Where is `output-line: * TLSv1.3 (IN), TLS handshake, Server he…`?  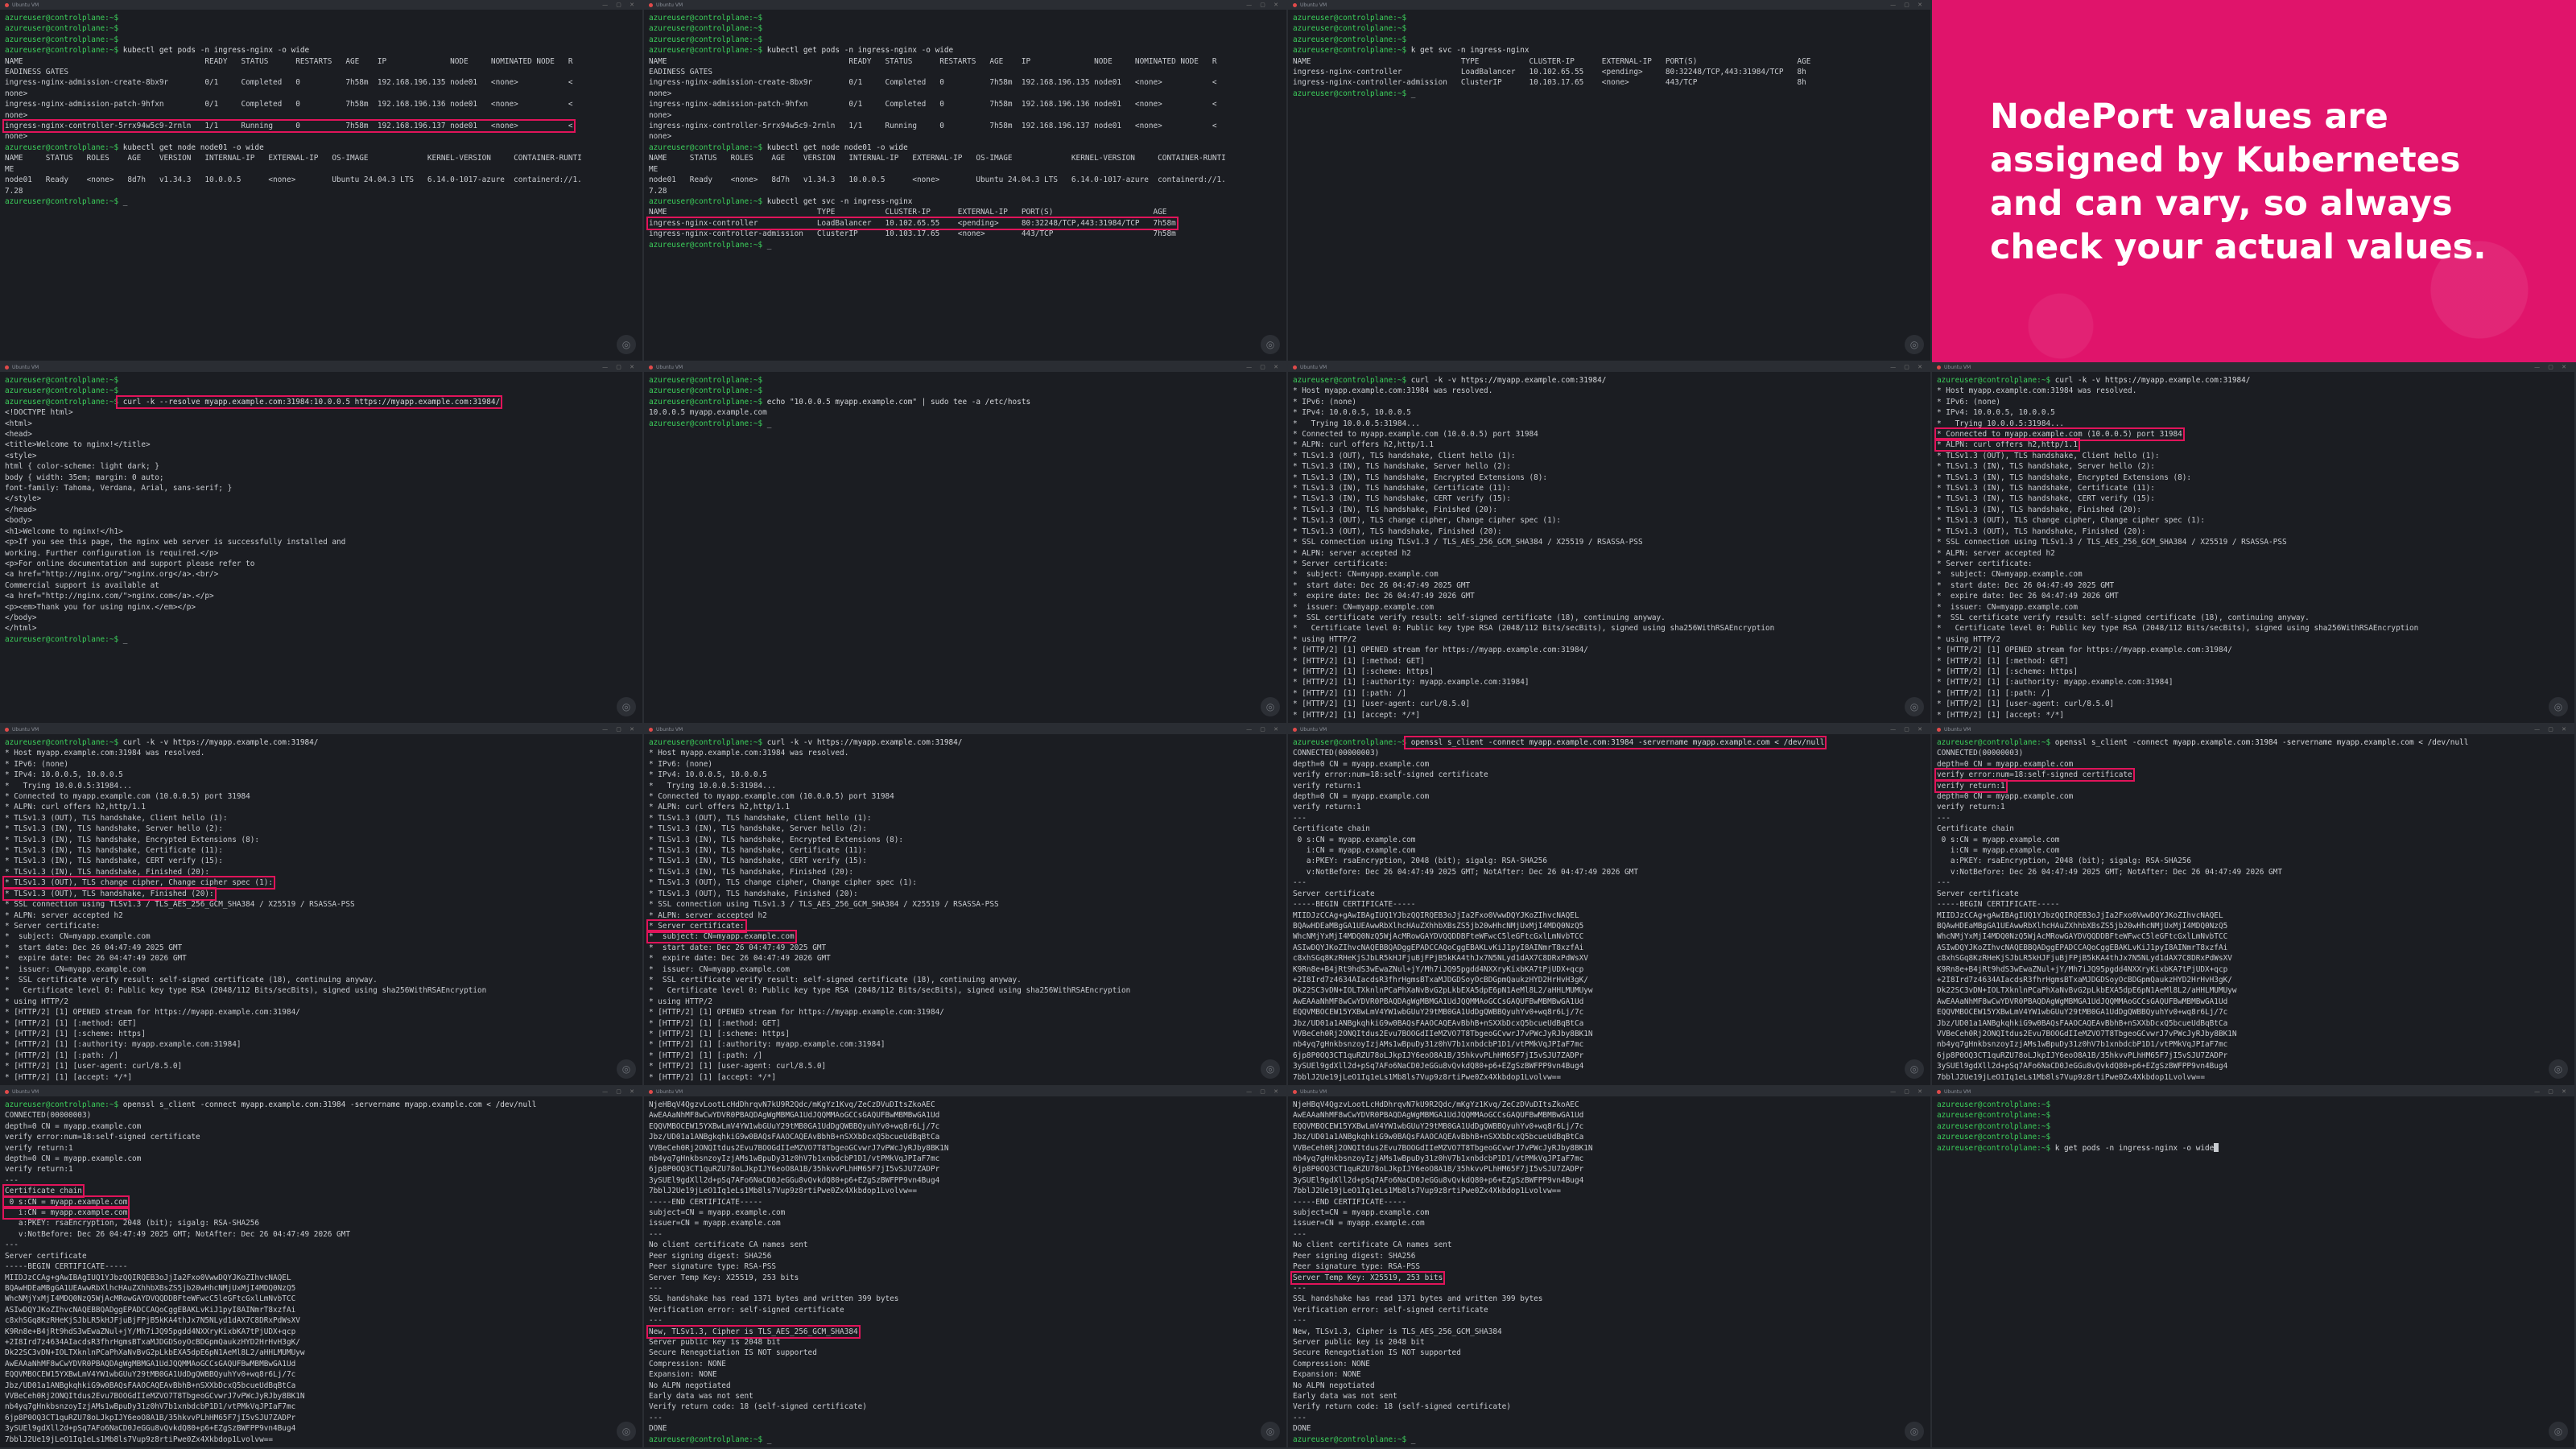
output-line: * TLSv1.3 (IN), TLS handshake, Server he… is located at coordinates (321, 829).